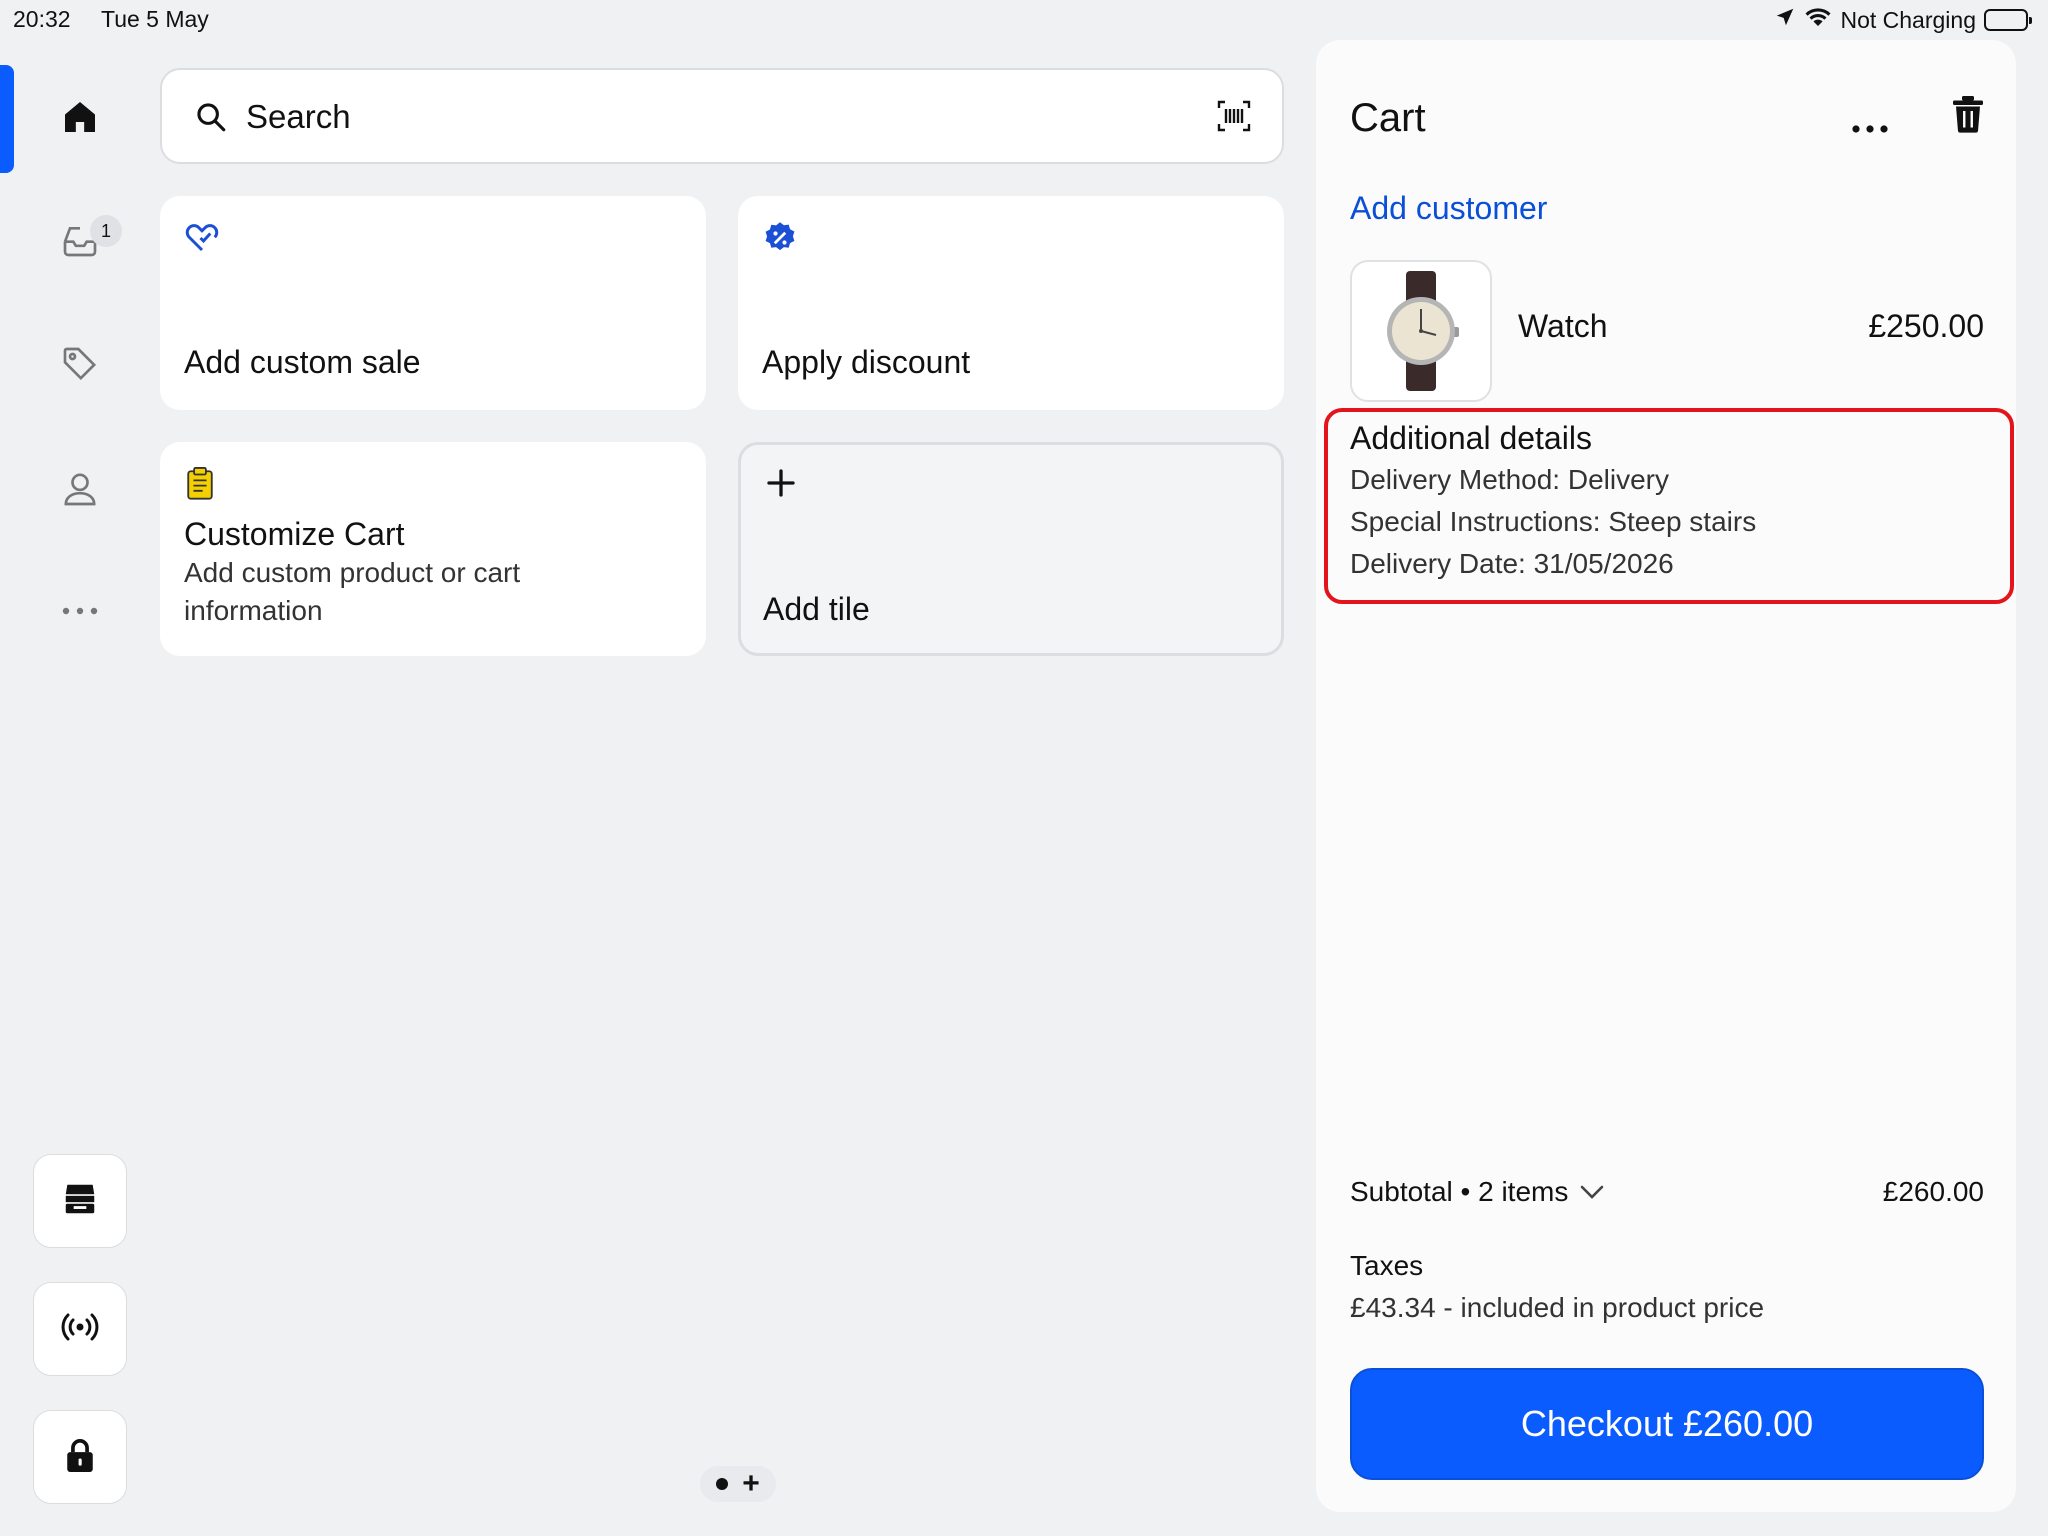  I want to click on nav-more, so click(80, 613).